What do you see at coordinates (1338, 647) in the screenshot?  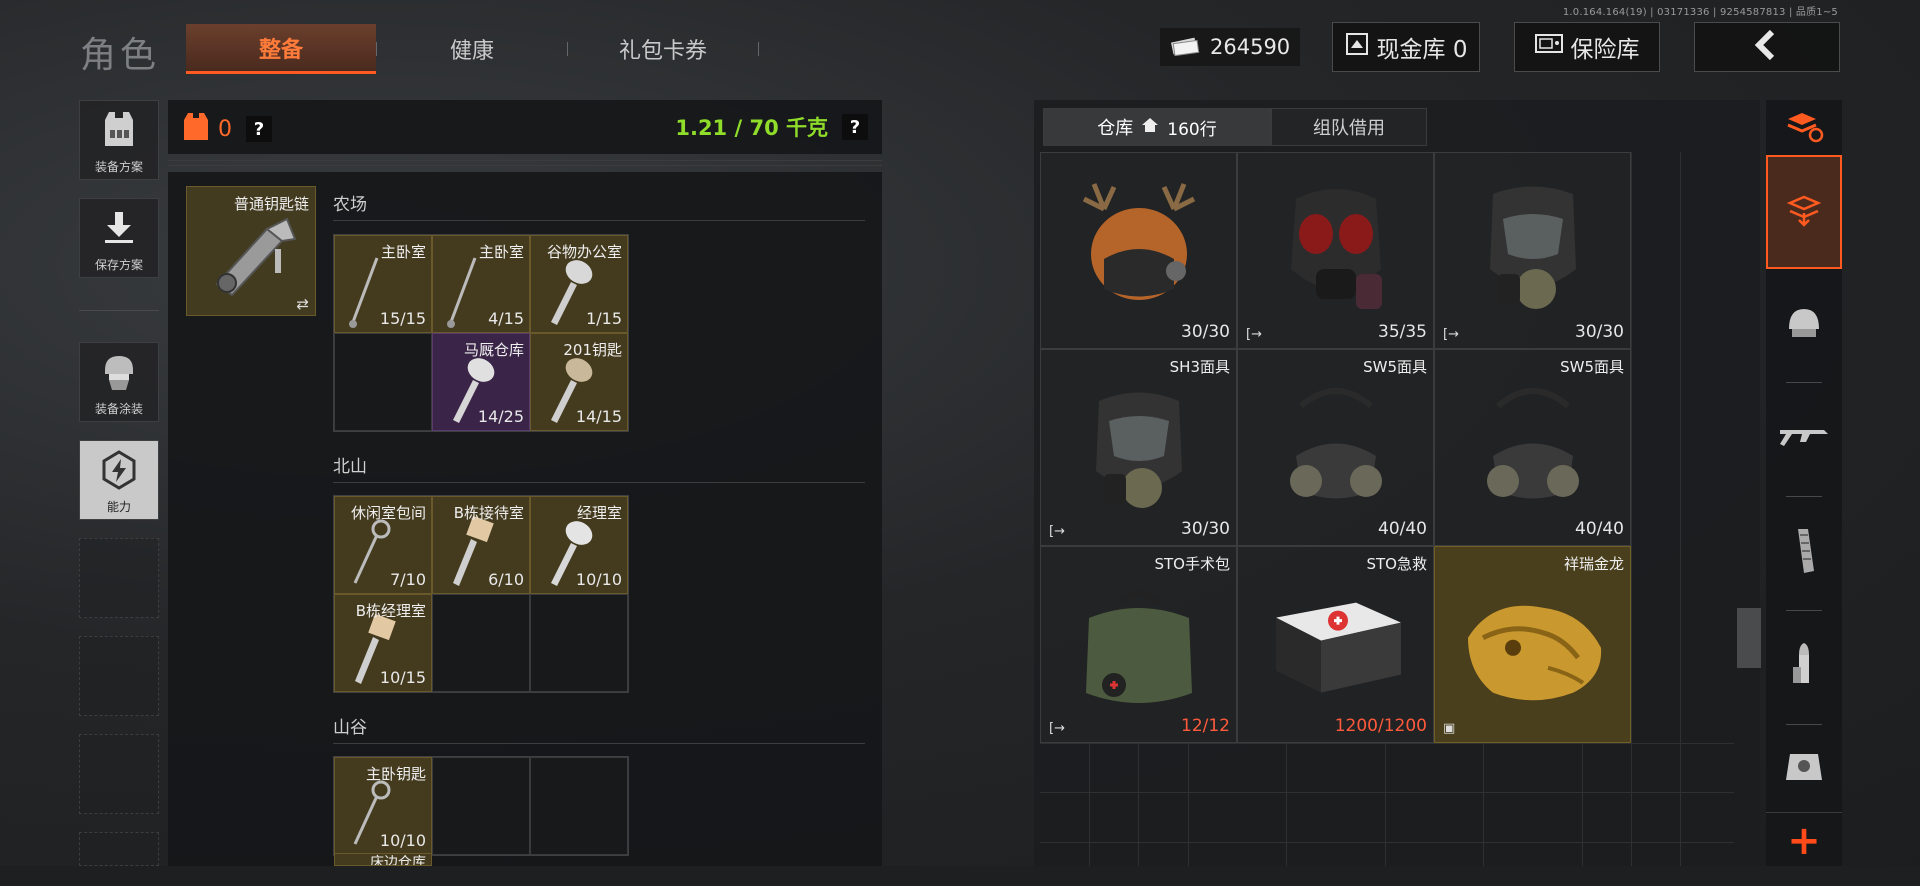 I see `first-aid-case-icon` at bounding box center [1338, 647].